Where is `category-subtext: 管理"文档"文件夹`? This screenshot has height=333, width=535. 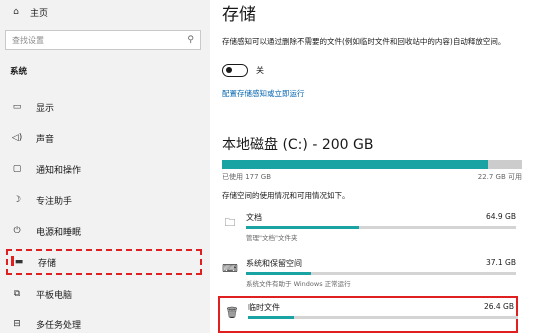
category-subtext: 管理"文档"文件夹 is located at coordinates (272, 238).